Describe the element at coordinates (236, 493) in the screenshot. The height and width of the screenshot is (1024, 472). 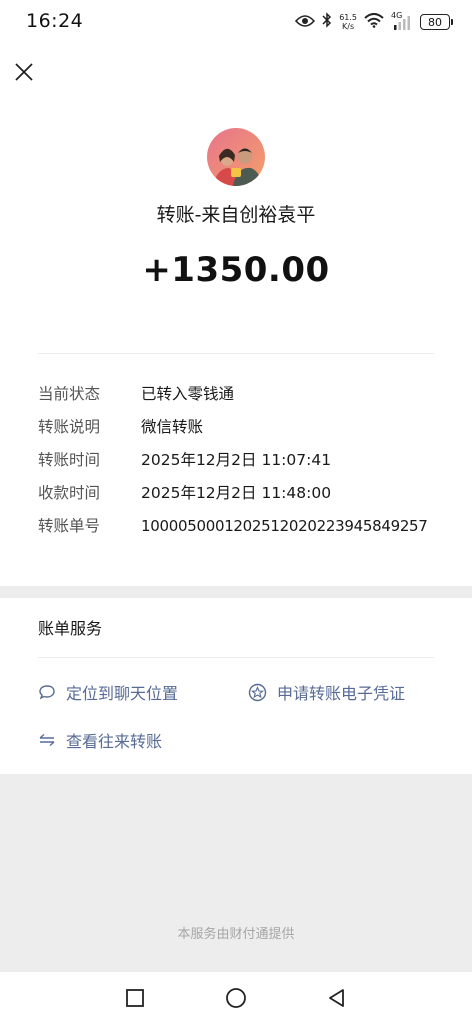
I see `detail-value: 2025年12月2日 11:48:00` at that location.